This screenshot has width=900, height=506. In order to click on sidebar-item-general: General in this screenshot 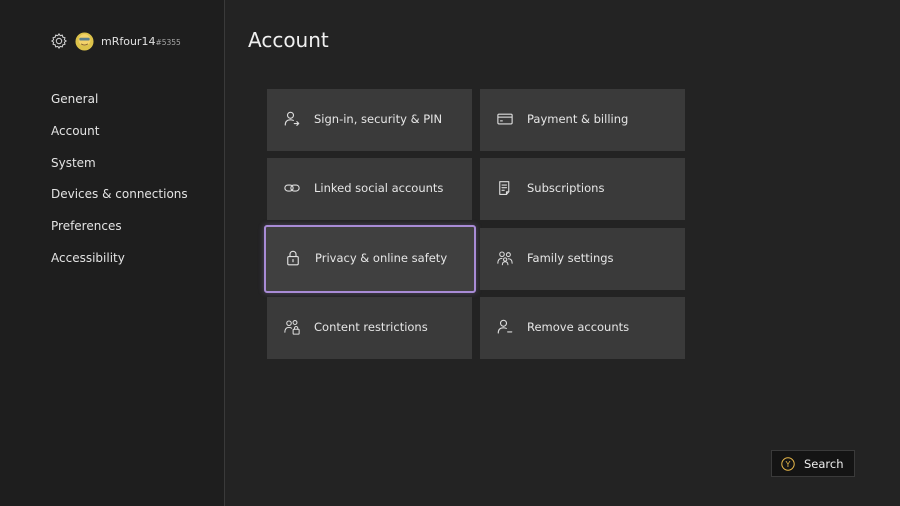, I will do `click(119, 104)`.